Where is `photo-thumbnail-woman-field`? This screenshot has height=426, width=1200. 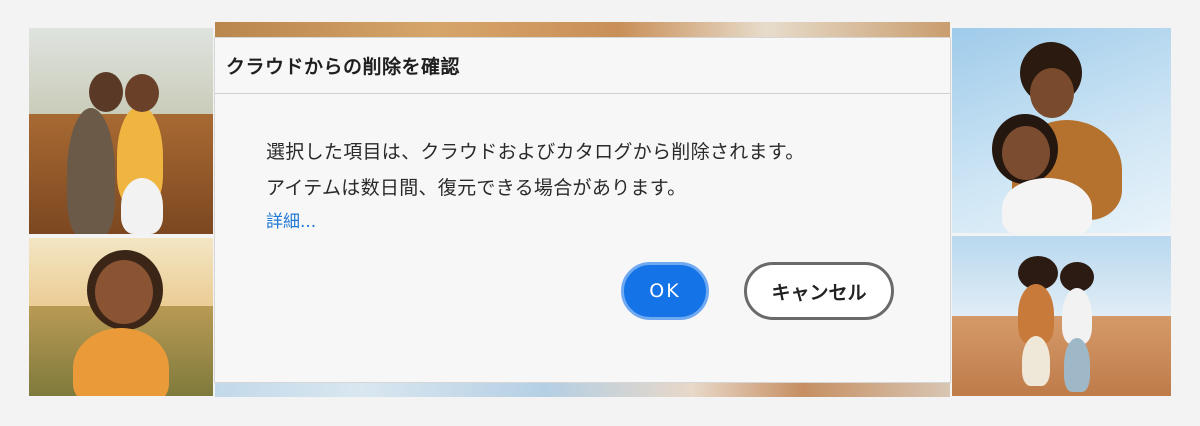
photo-thumbnail-woman-field is located at coordinates (121, 317).